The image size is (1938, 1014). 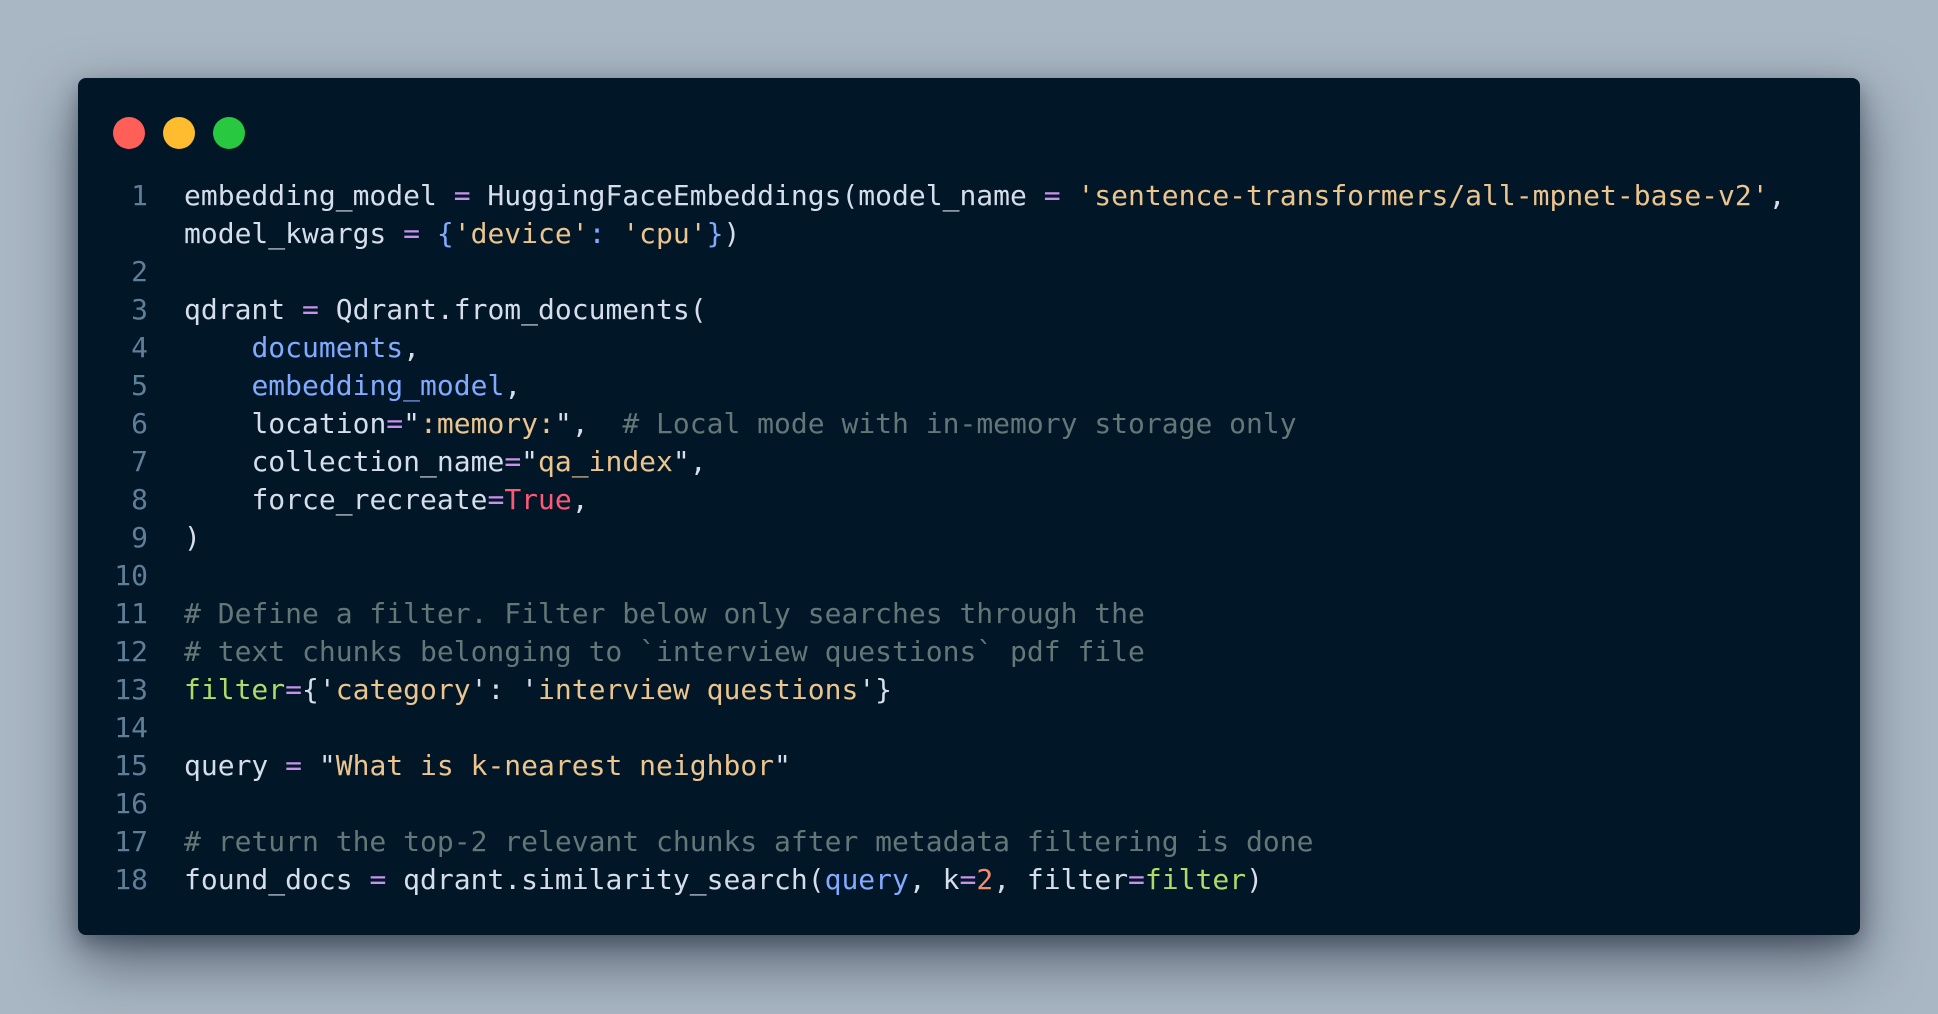 I want to click on code-token: qa_index, so click(x=605, y=461).